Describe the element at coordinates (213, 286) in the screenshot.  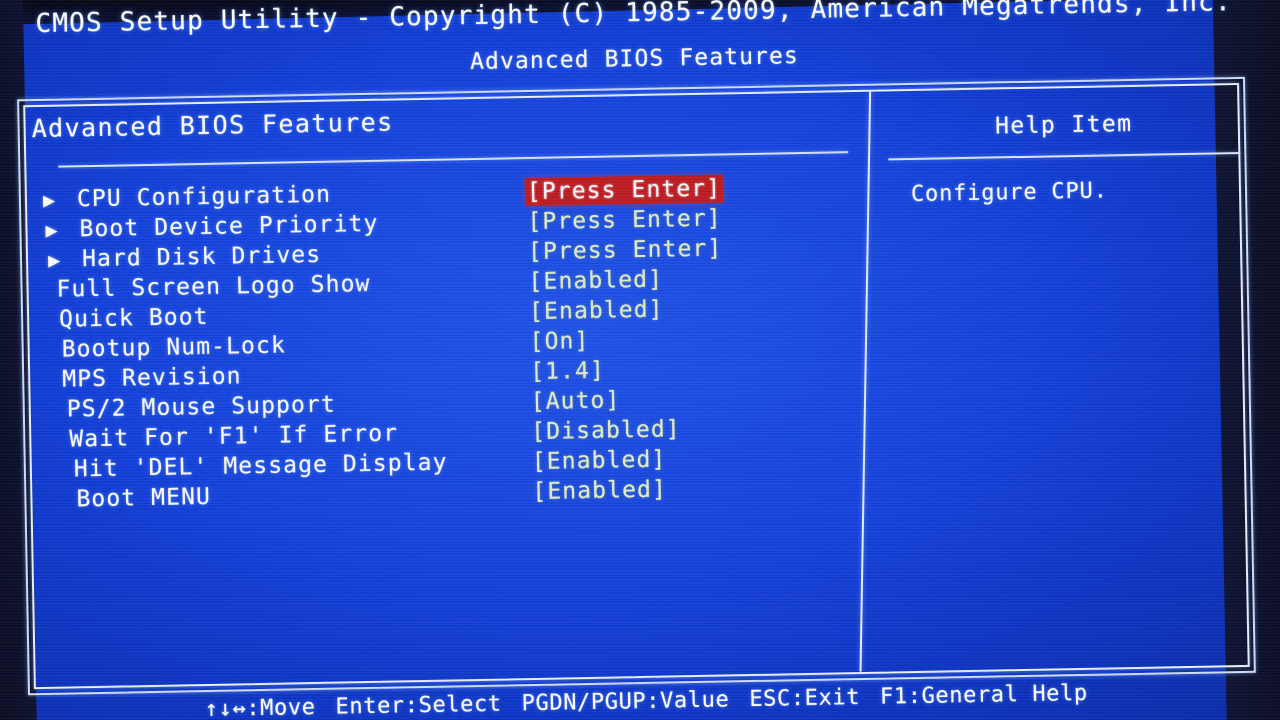
I see `setting-label: Full Screen Logo Show` at that location.